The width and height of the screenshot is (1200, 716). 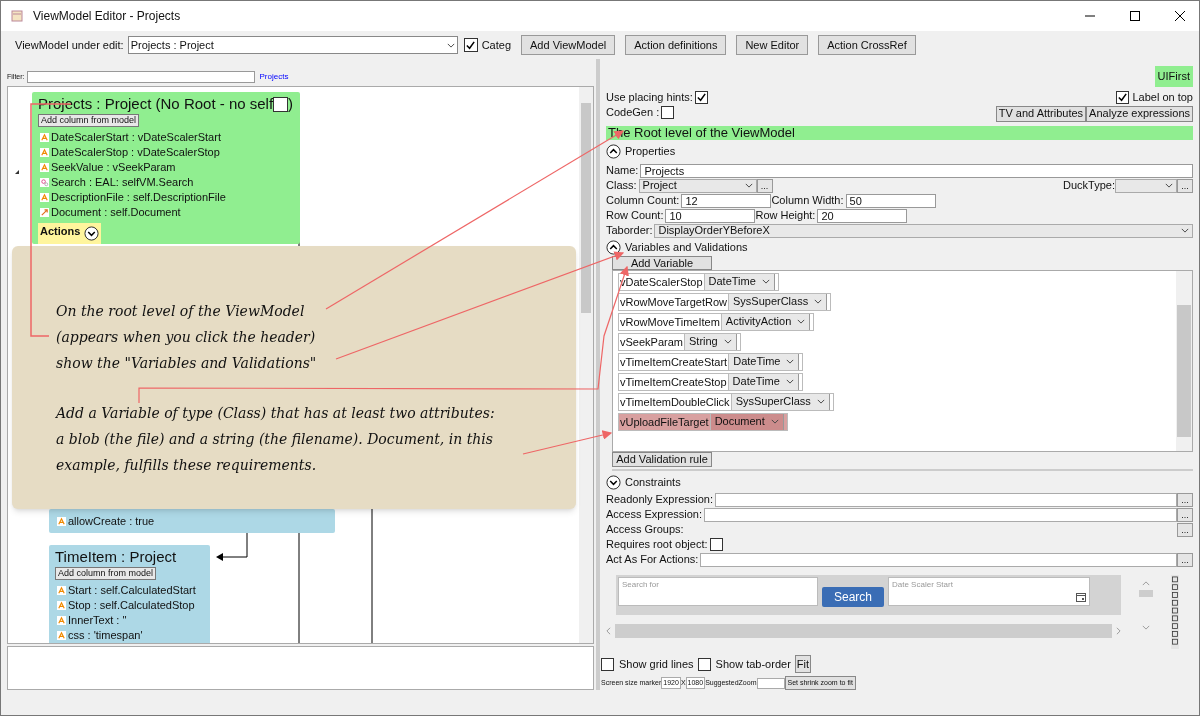 What do you see at coordinates (725, 301) in the screenshot?
I see `variable-row: vRowMoveTargetRow SysSuperClass` at bounding box center [725, 301].